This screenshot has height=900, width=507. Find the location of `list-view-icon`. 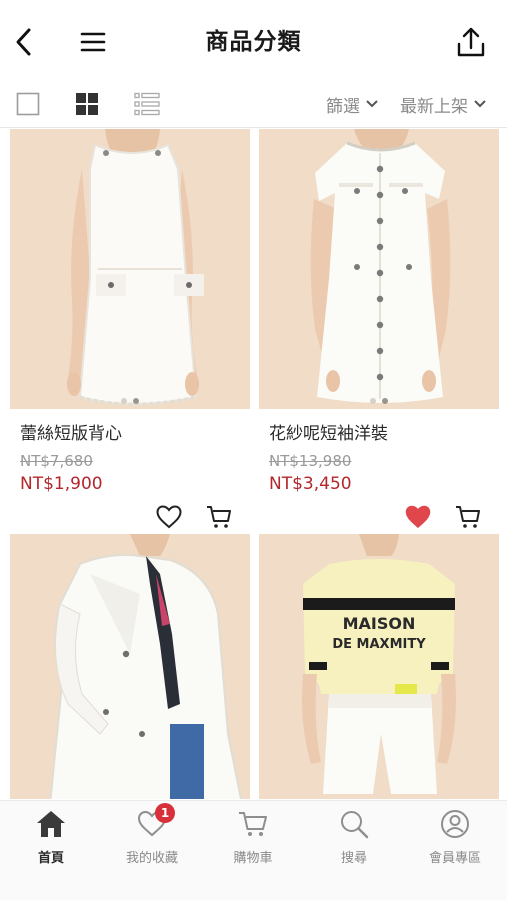

list-view-icon is located at coordinates (147, 104).